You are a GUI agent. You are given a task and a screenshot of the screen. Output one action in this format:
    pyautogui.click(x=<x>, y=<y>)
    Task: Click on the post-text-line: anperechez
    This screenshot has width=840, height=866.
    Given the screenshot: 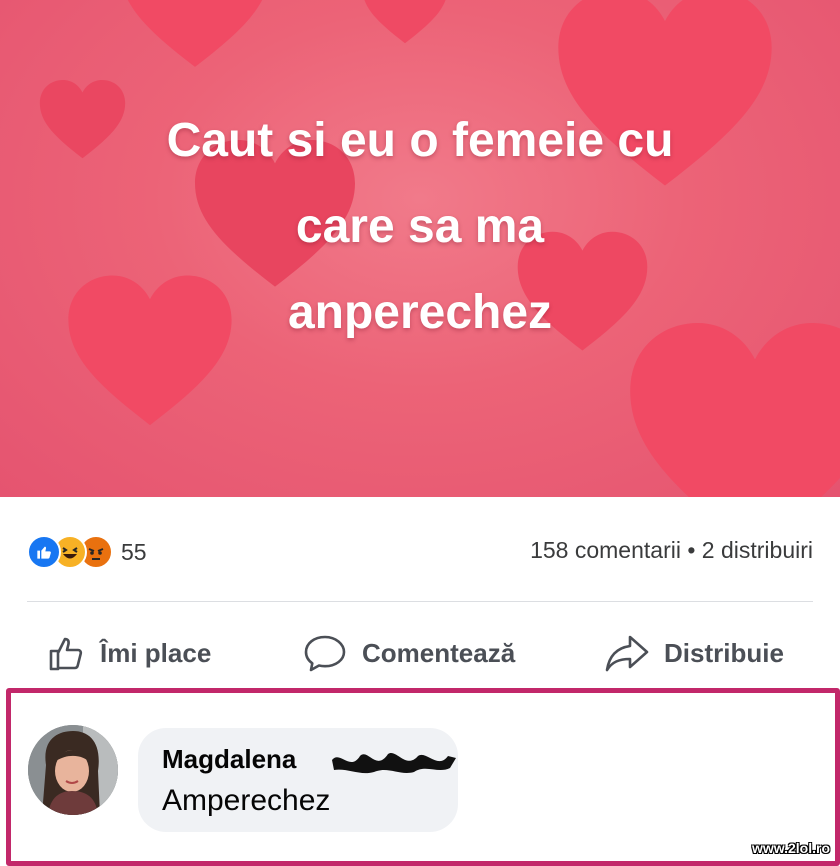 What is the action you would take?
    pyautogui.click(x=420, y=312)
    